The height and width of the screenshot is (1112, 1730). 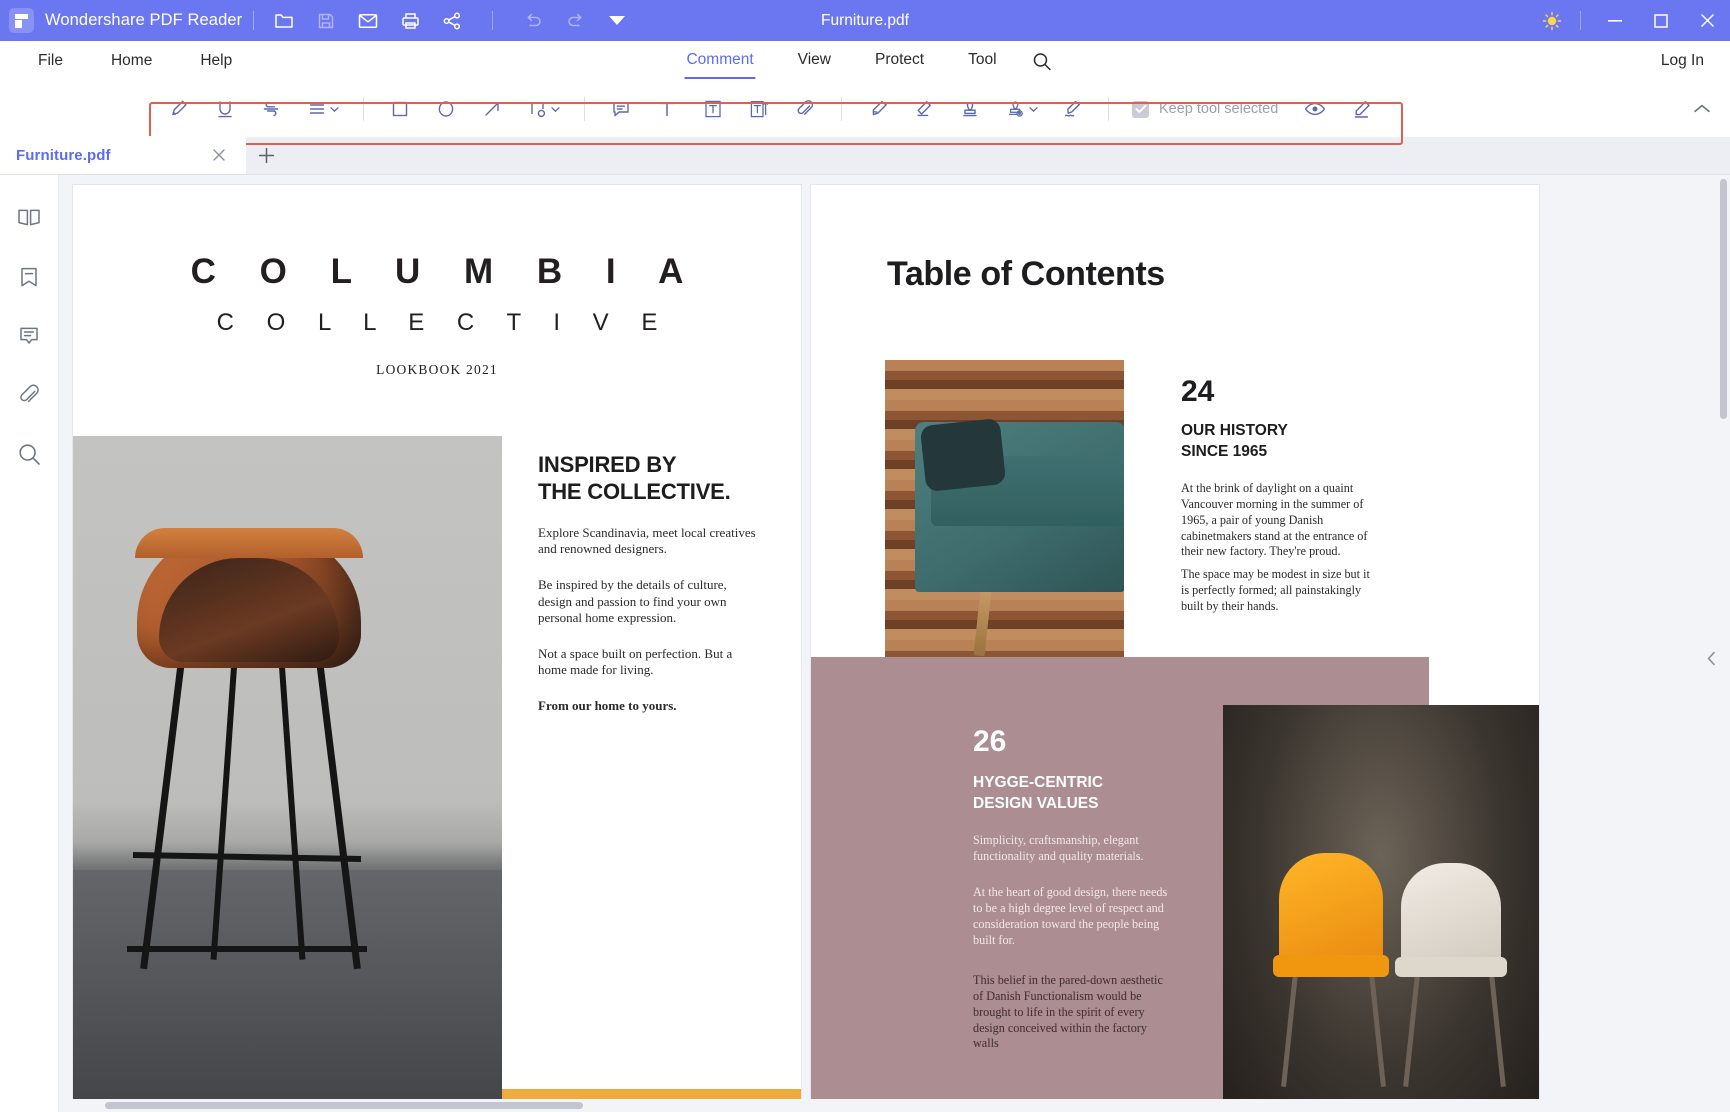 What do you see at coordinates (29, 218) in the screenshot?
I see `sidebar-item-thumbnails` at bounding box center [29, 218].